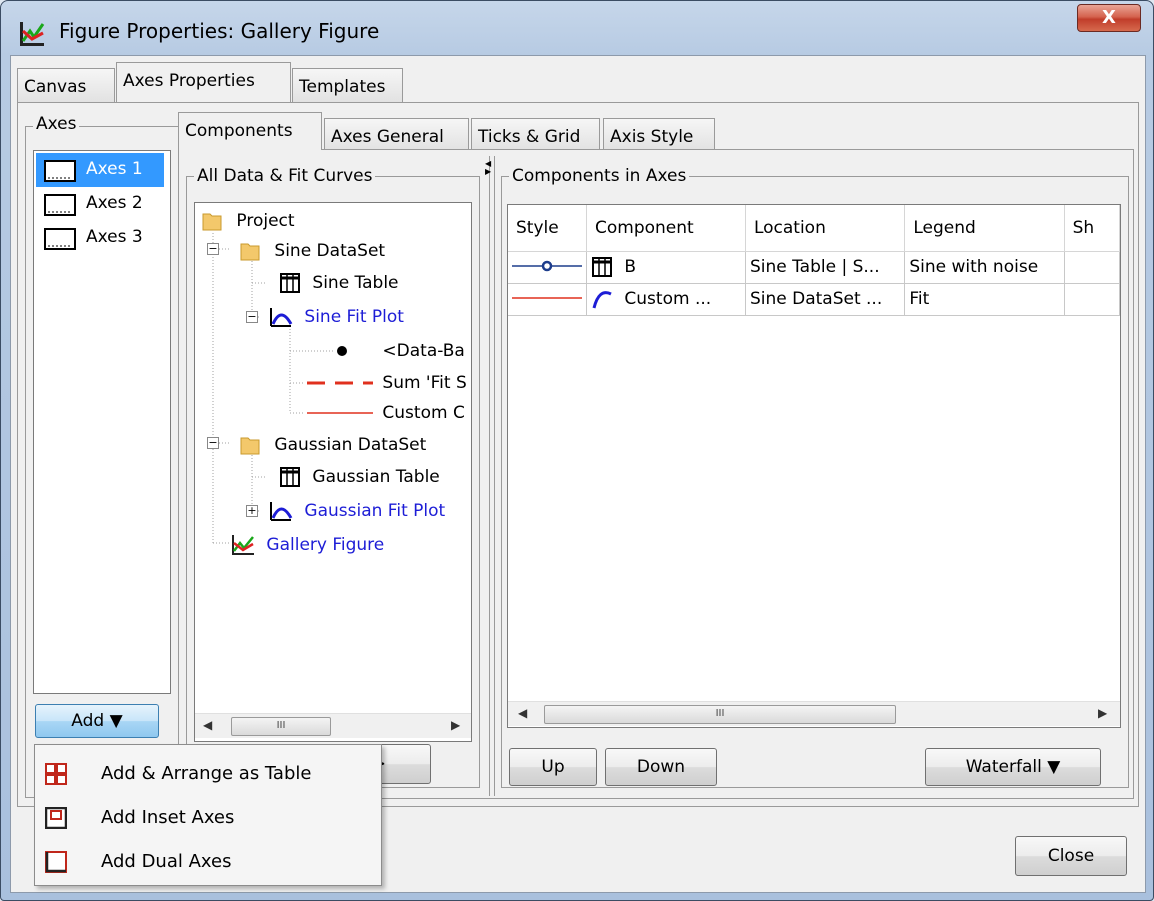 The height and width of the screenshot is (901, 1154). I want to click on tree-node-project: Project, so click(248, 221).